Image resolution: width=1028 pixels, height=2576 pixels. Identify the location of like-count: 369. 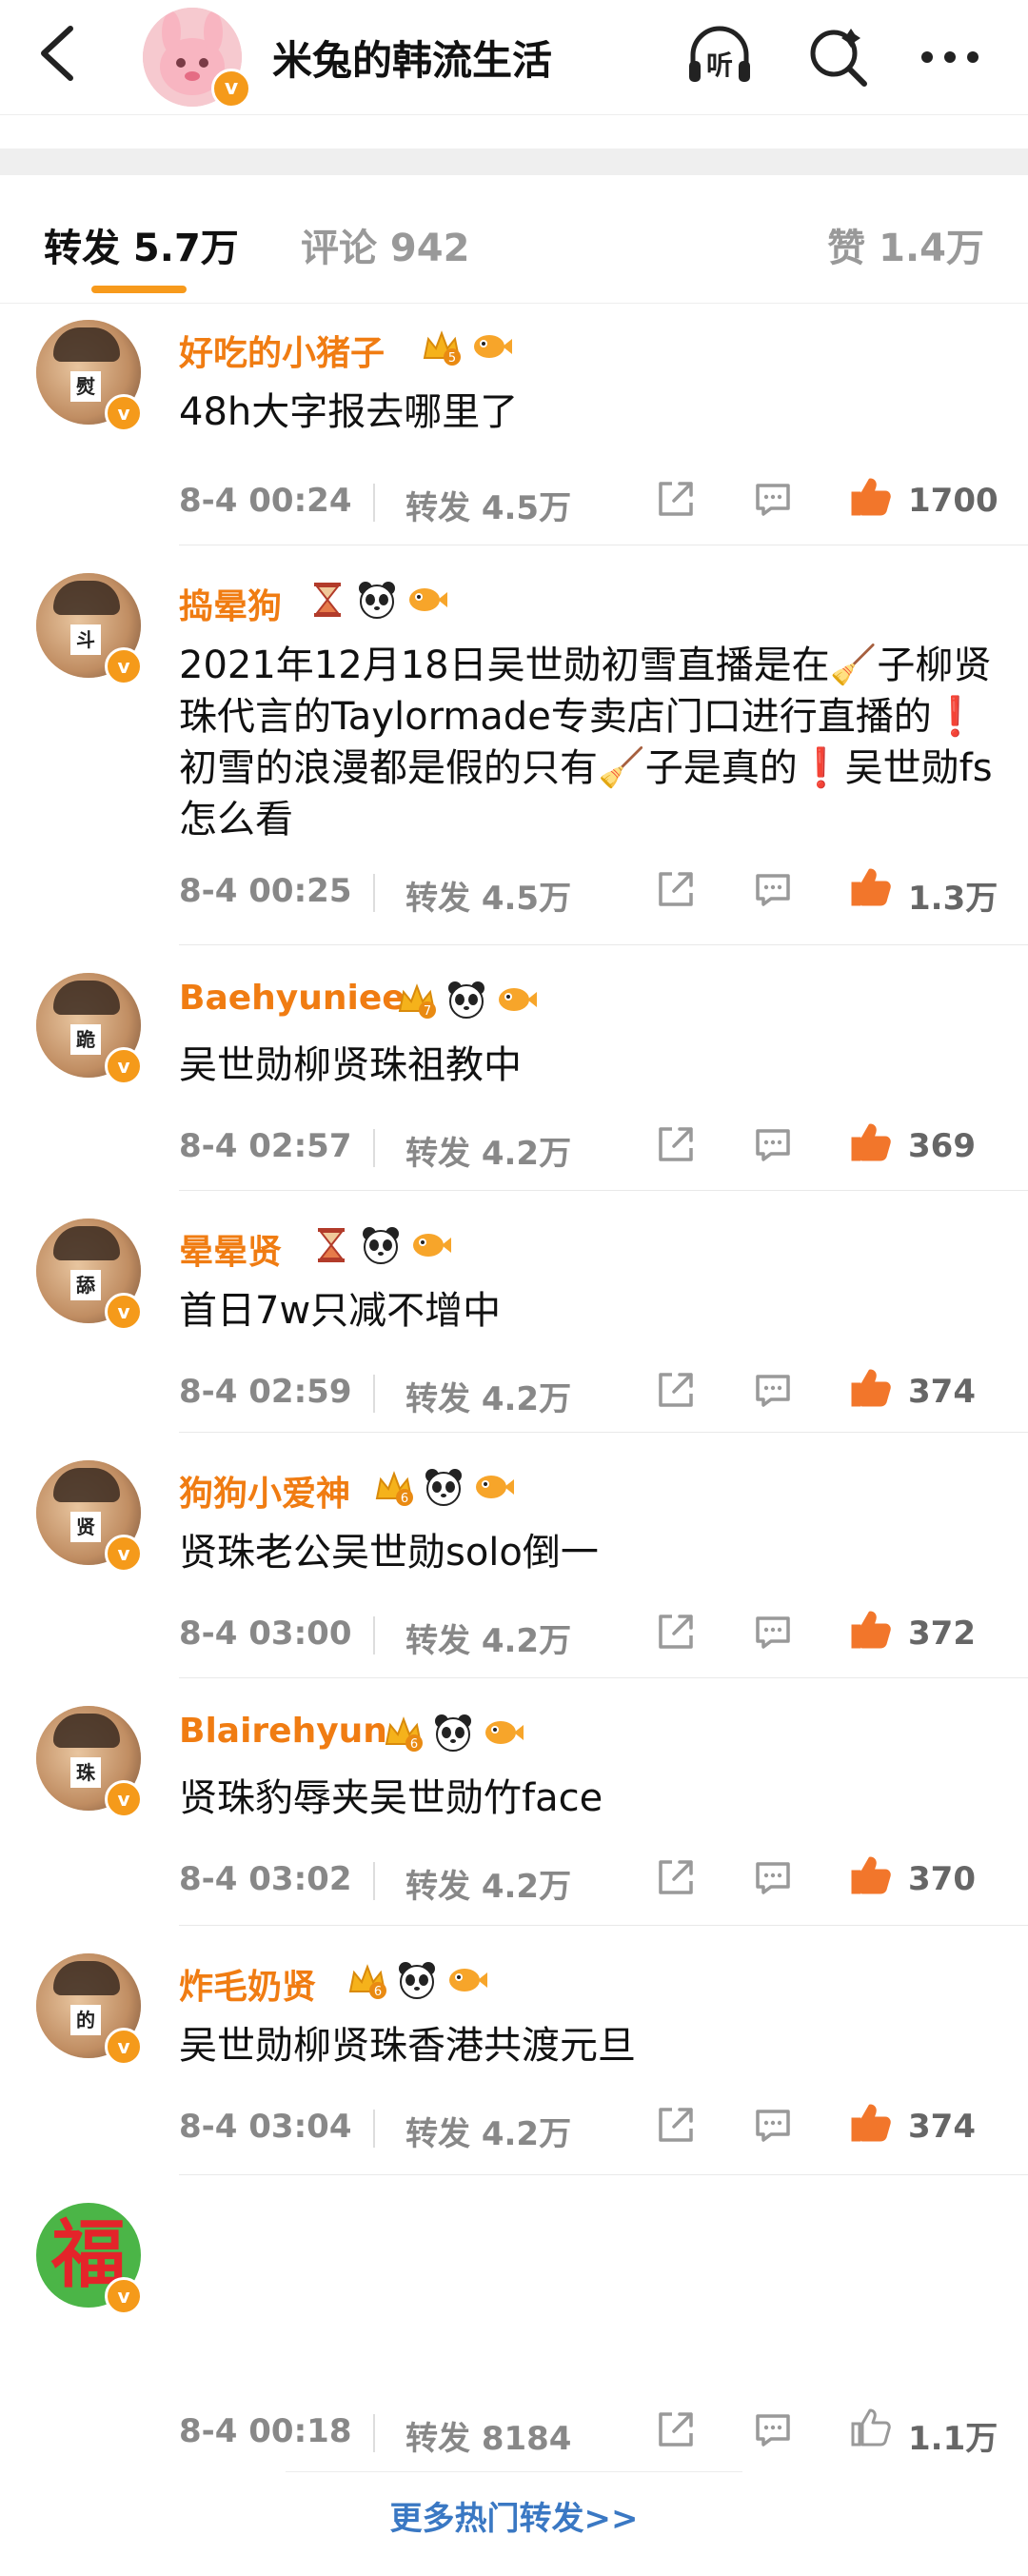
(942, 1146).